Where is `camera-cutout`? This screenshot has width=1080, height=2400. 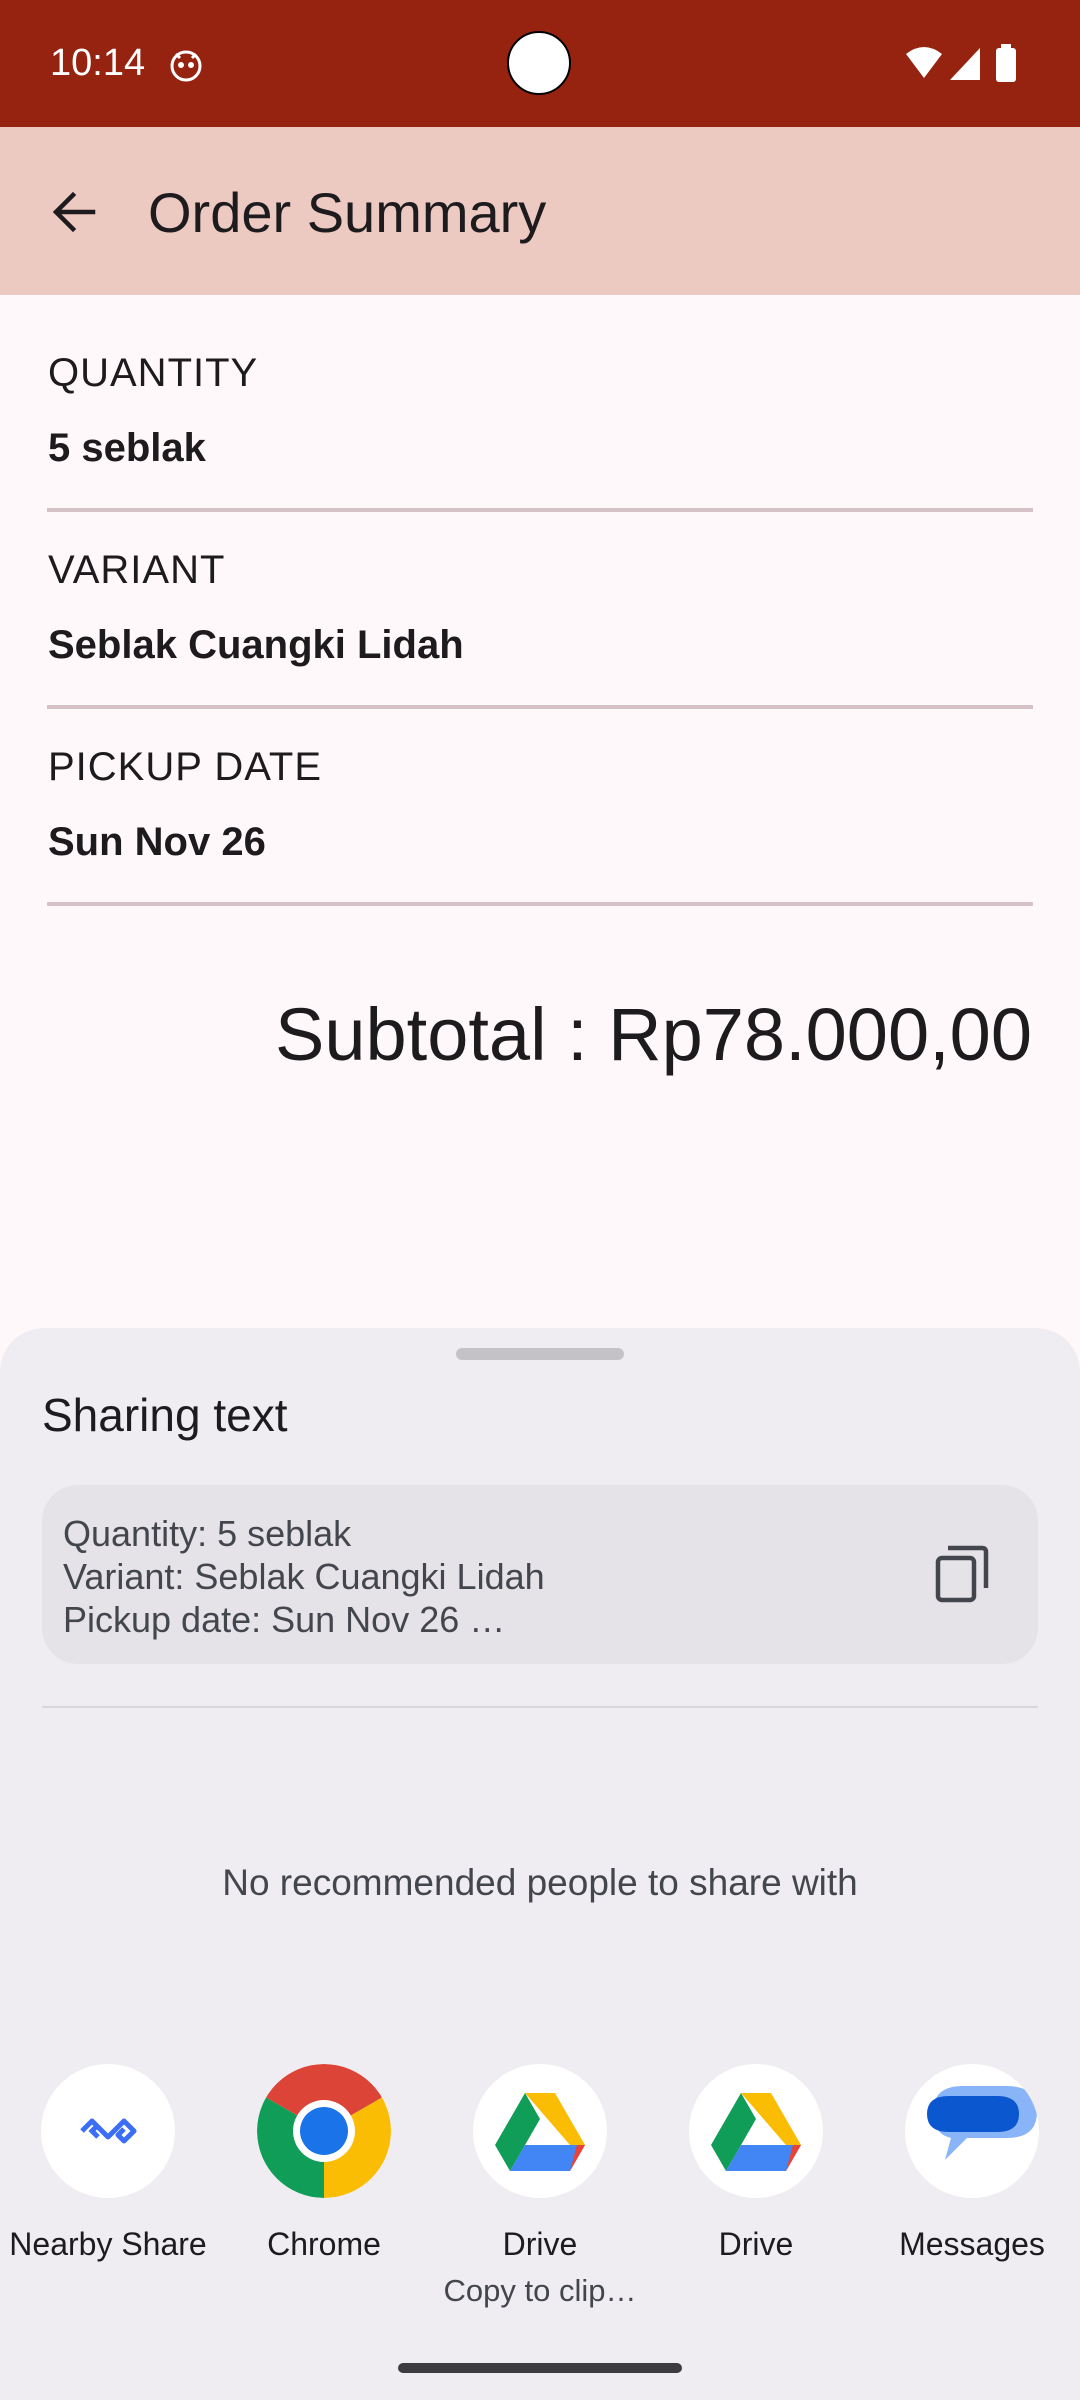
camera-cutout is located at coordinates (539, 63).